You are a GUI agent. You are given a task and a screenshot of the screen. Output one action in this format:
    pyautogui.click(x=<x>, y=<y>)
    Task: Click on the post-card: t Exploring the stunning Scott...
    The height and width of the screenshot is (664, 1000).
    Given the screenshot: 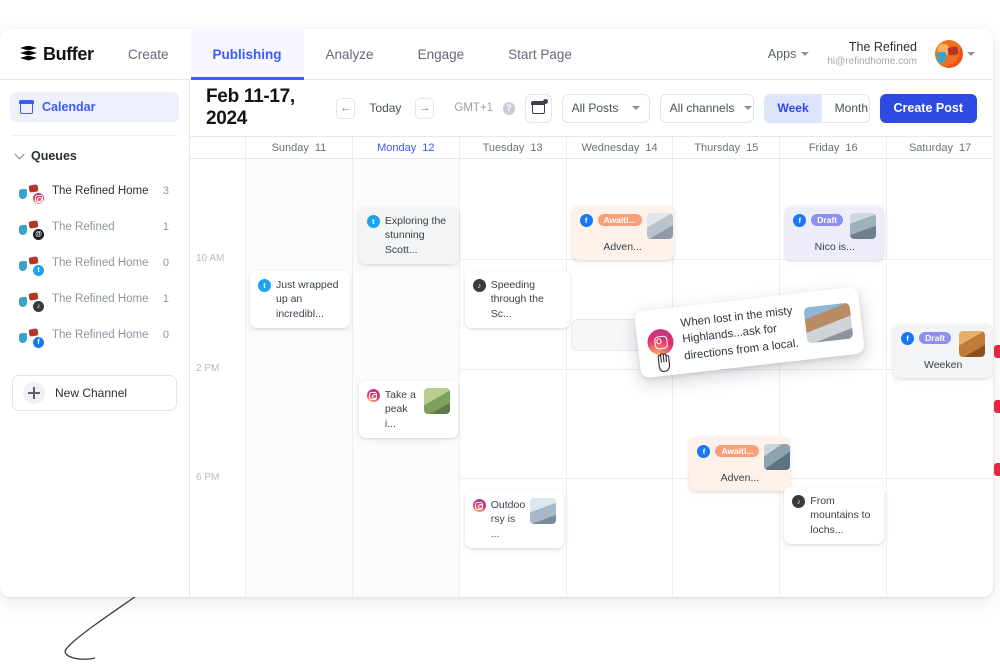 What is the action you would take?
    pyautogui.click(x=408, y=236)
    